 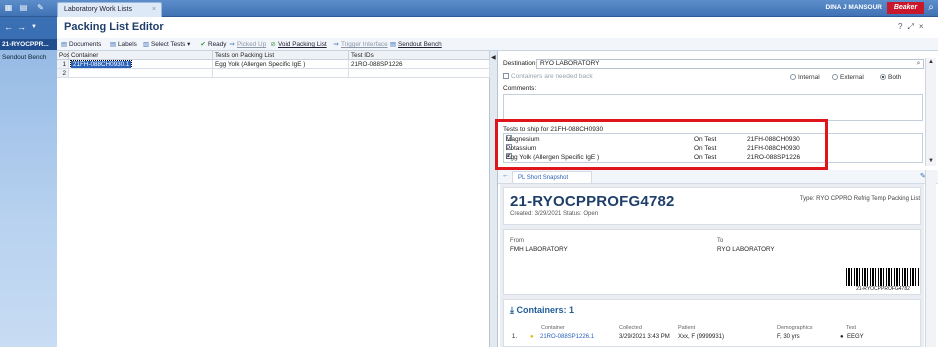 What do you see at coordinates (63, 73) in the screenshot?
I see `row-number: 2` at bounding box center [63, 73].